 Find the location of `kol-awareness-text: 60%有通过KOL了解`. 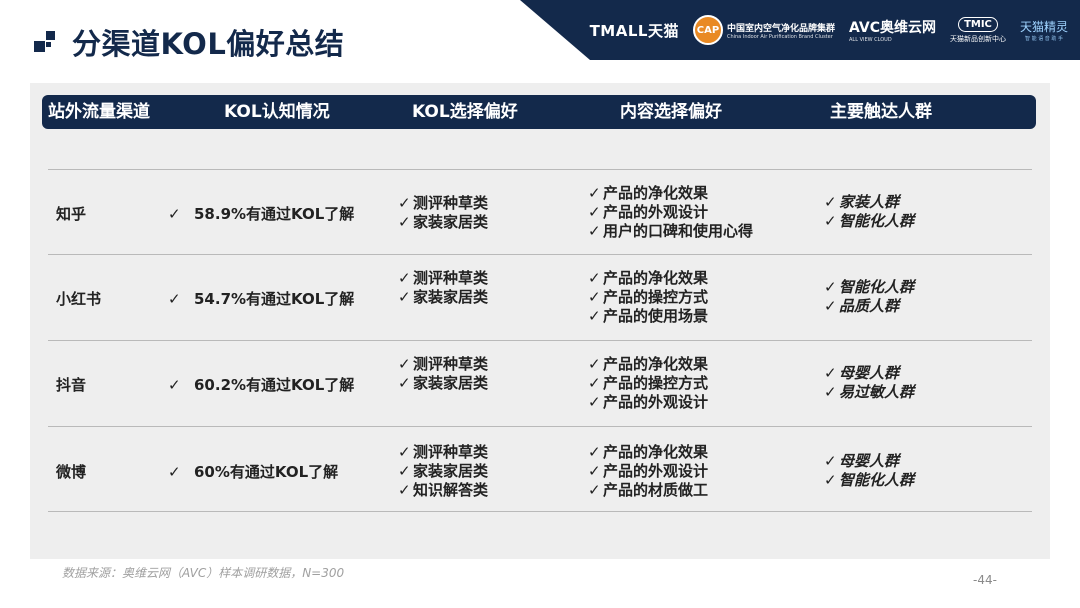

kol-awareness-text: 60%有通过KOL了解 is located at coordinates (266, 472).